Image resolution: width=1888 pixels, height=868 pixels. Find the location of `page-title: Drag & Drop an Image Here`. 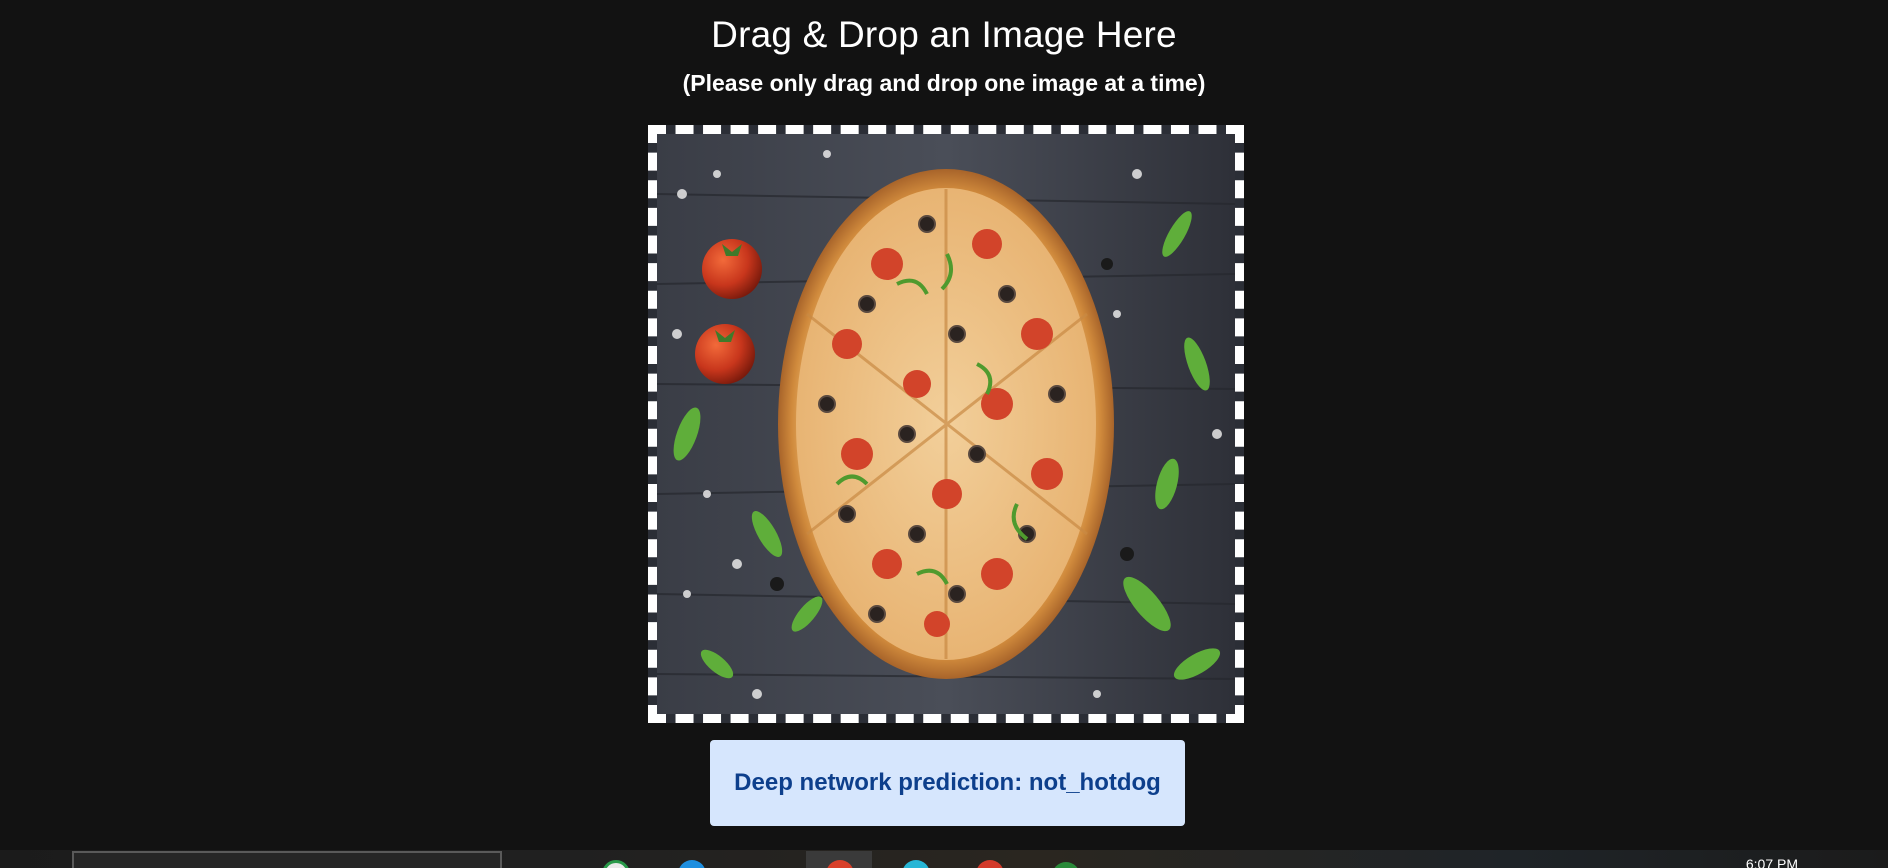

page-title: Drag & Drop an Image Here is located at coordinates (944, 34).